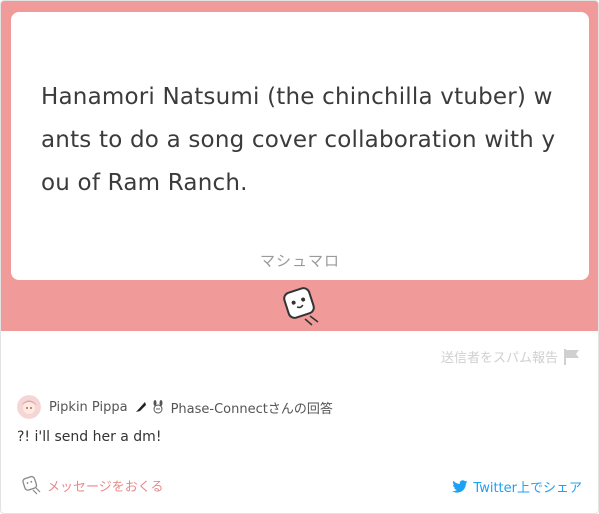  I want to click on avatar, so click(29, 407).